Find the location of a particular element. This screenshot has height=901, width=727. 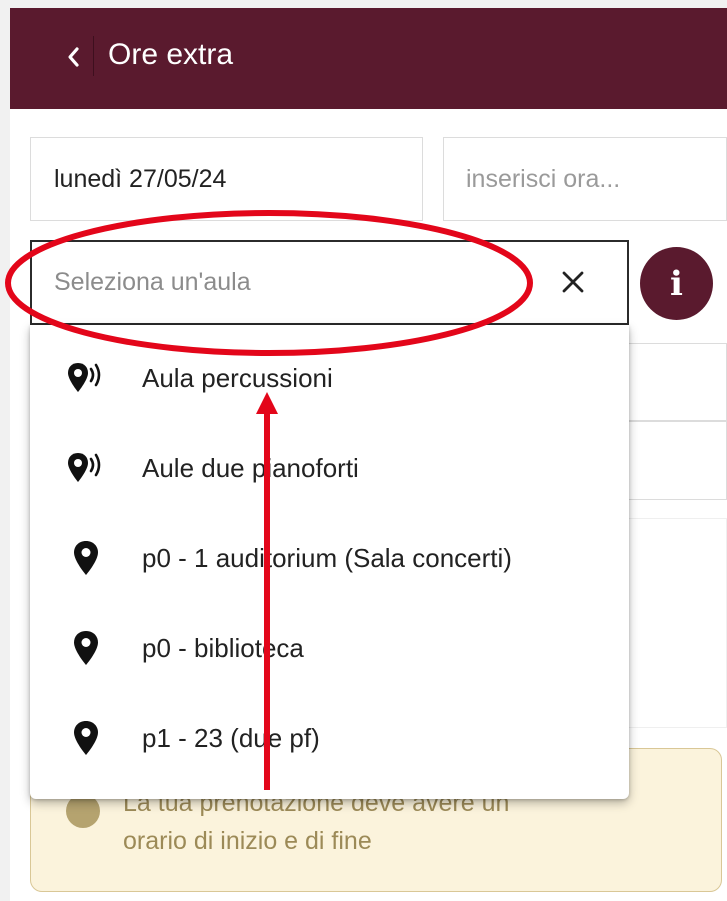

date-field: lunedì 27/05/24 is located at coordinates (226, 179).